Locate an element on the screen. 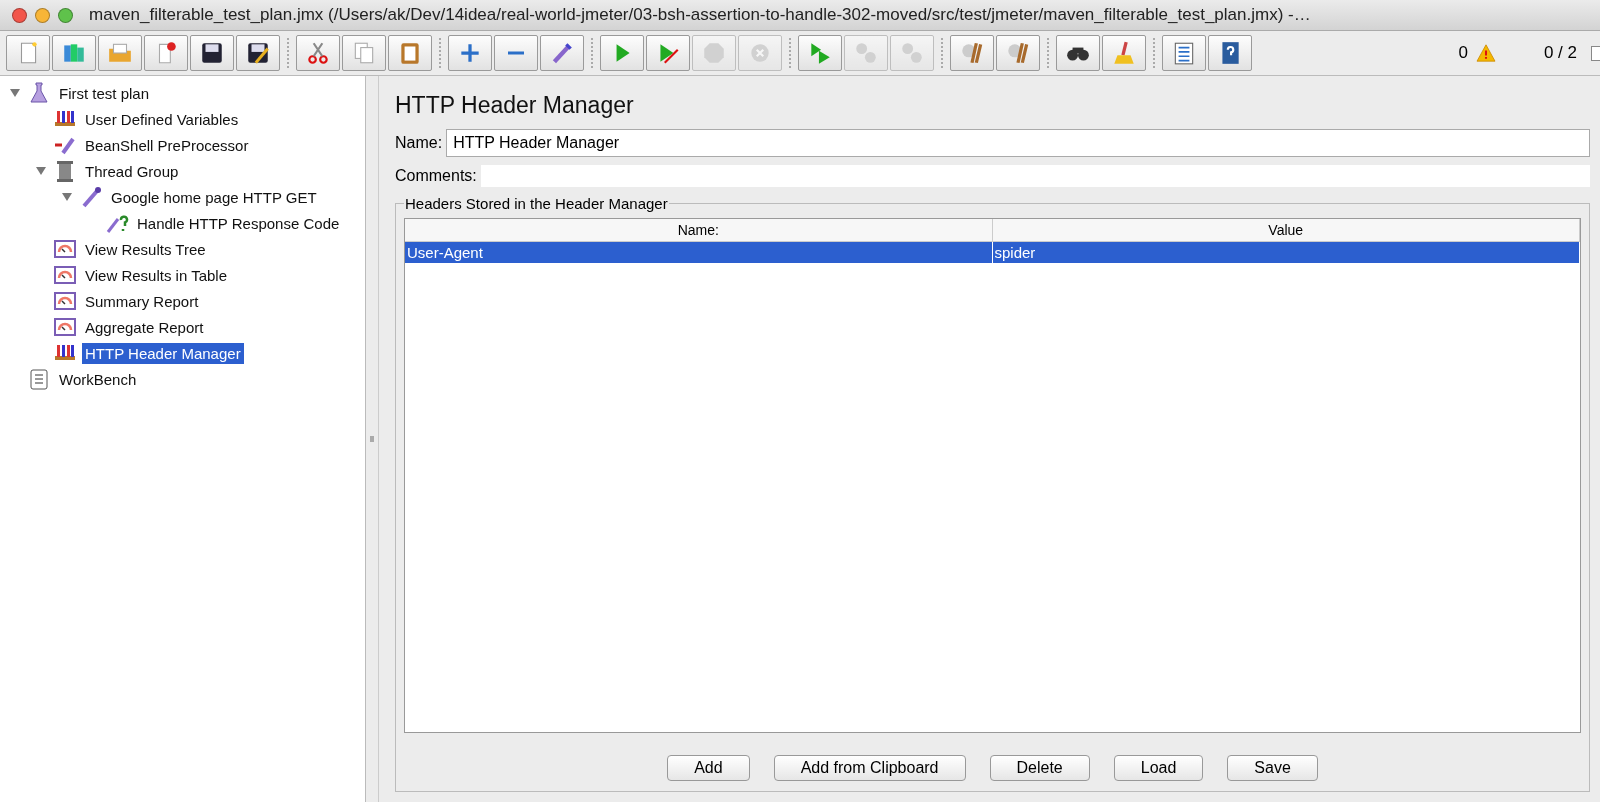  name-label: Name: is located at coordinates (419, 143).